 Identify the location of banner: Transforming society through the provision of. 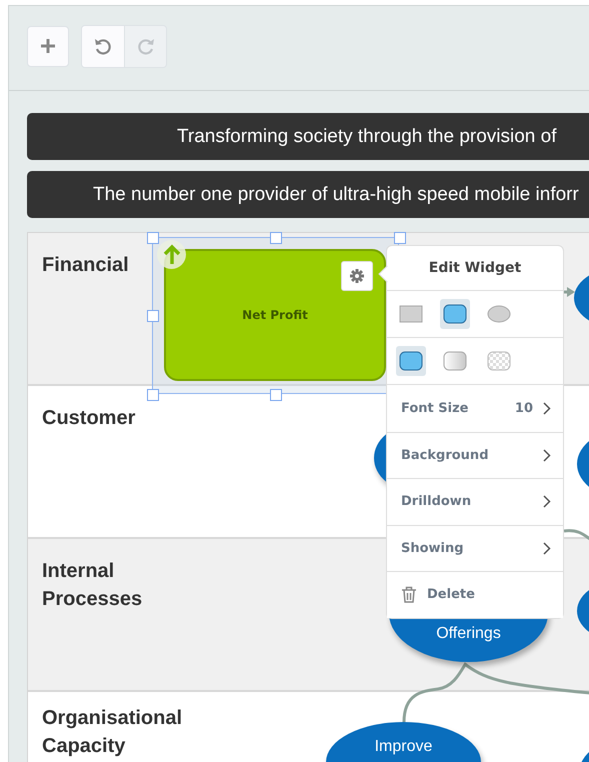
(308, 136).